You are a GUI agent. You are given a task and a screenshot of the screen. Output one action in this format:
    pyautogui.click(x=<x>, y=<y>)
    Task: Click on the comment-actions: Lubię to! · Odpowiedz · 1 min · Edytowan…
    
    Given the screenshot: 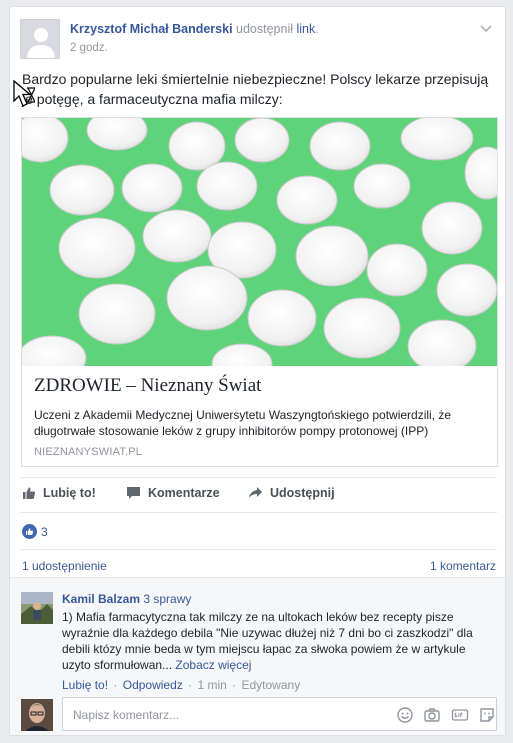 What is the action you would take?
    pyautogui.click(x=181, y=685)
    